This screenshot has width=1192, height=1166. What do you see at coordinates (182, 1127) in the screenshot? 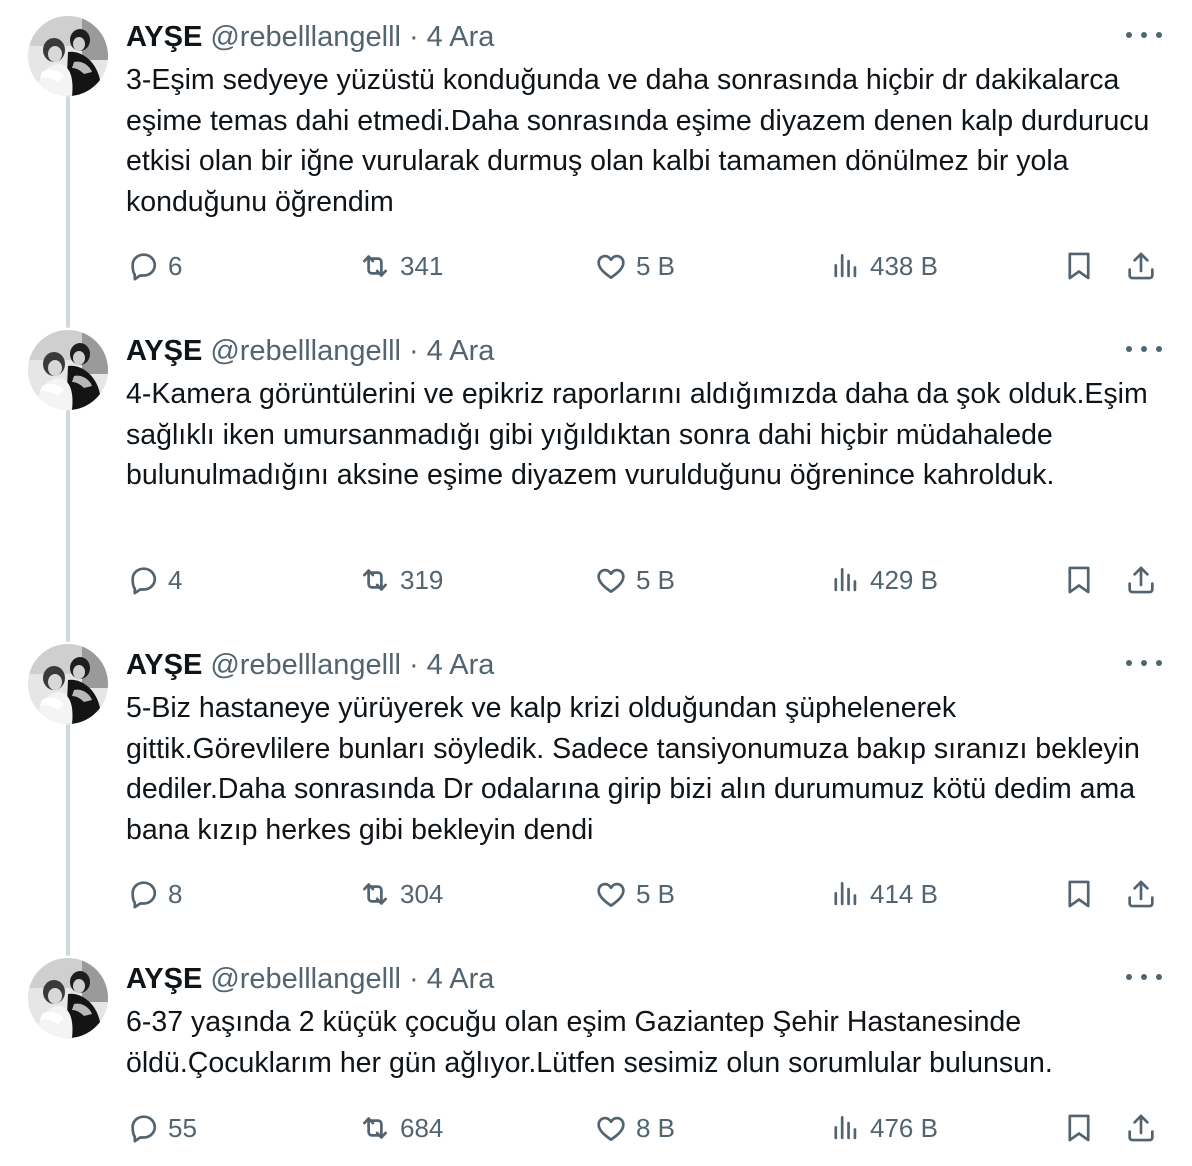
I see `reply-count: 55` at bounding box center [182, 1127].